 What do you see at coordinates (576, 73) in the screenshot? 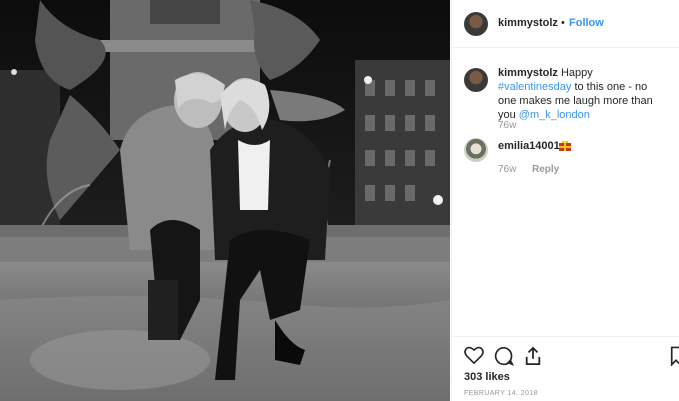
I see `caption-text-before: Happy` at bounding box center [576, 73].